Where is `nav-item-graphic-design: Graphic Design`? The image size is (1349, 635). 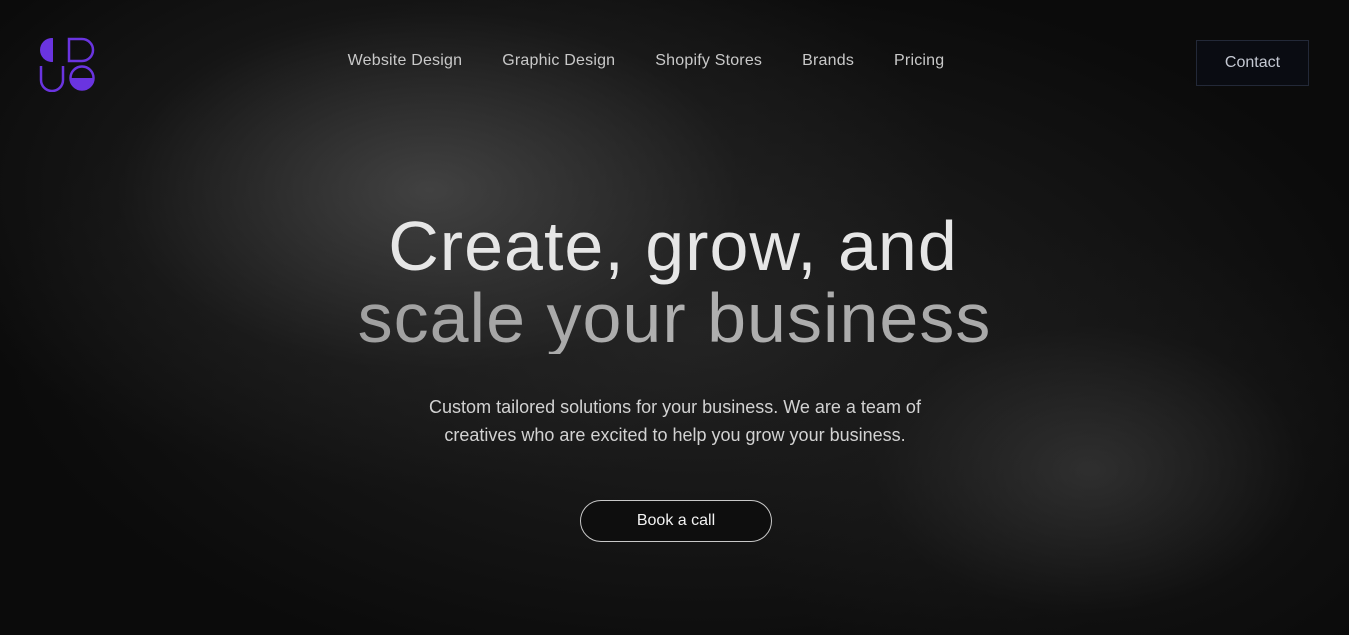 nav-item-graphic-design: Graphic Design is located at coordinates (558, 61).